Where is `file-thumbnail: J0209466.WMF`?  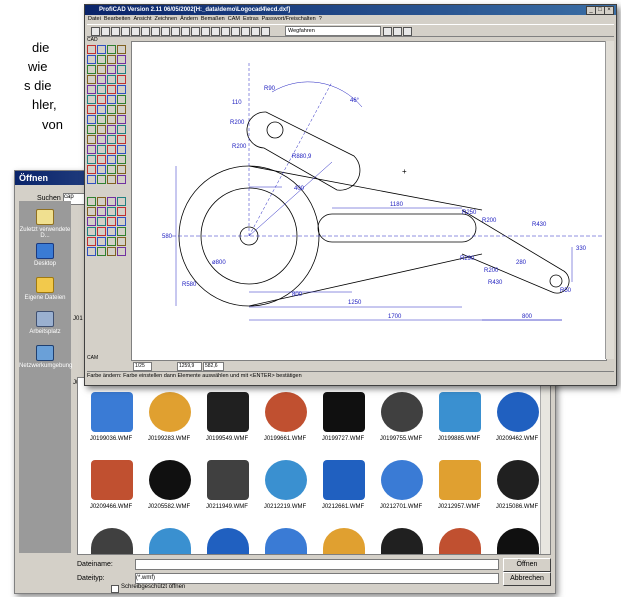 file-thumbnail: J0209466.WMF is located at coordinates (111, 489).